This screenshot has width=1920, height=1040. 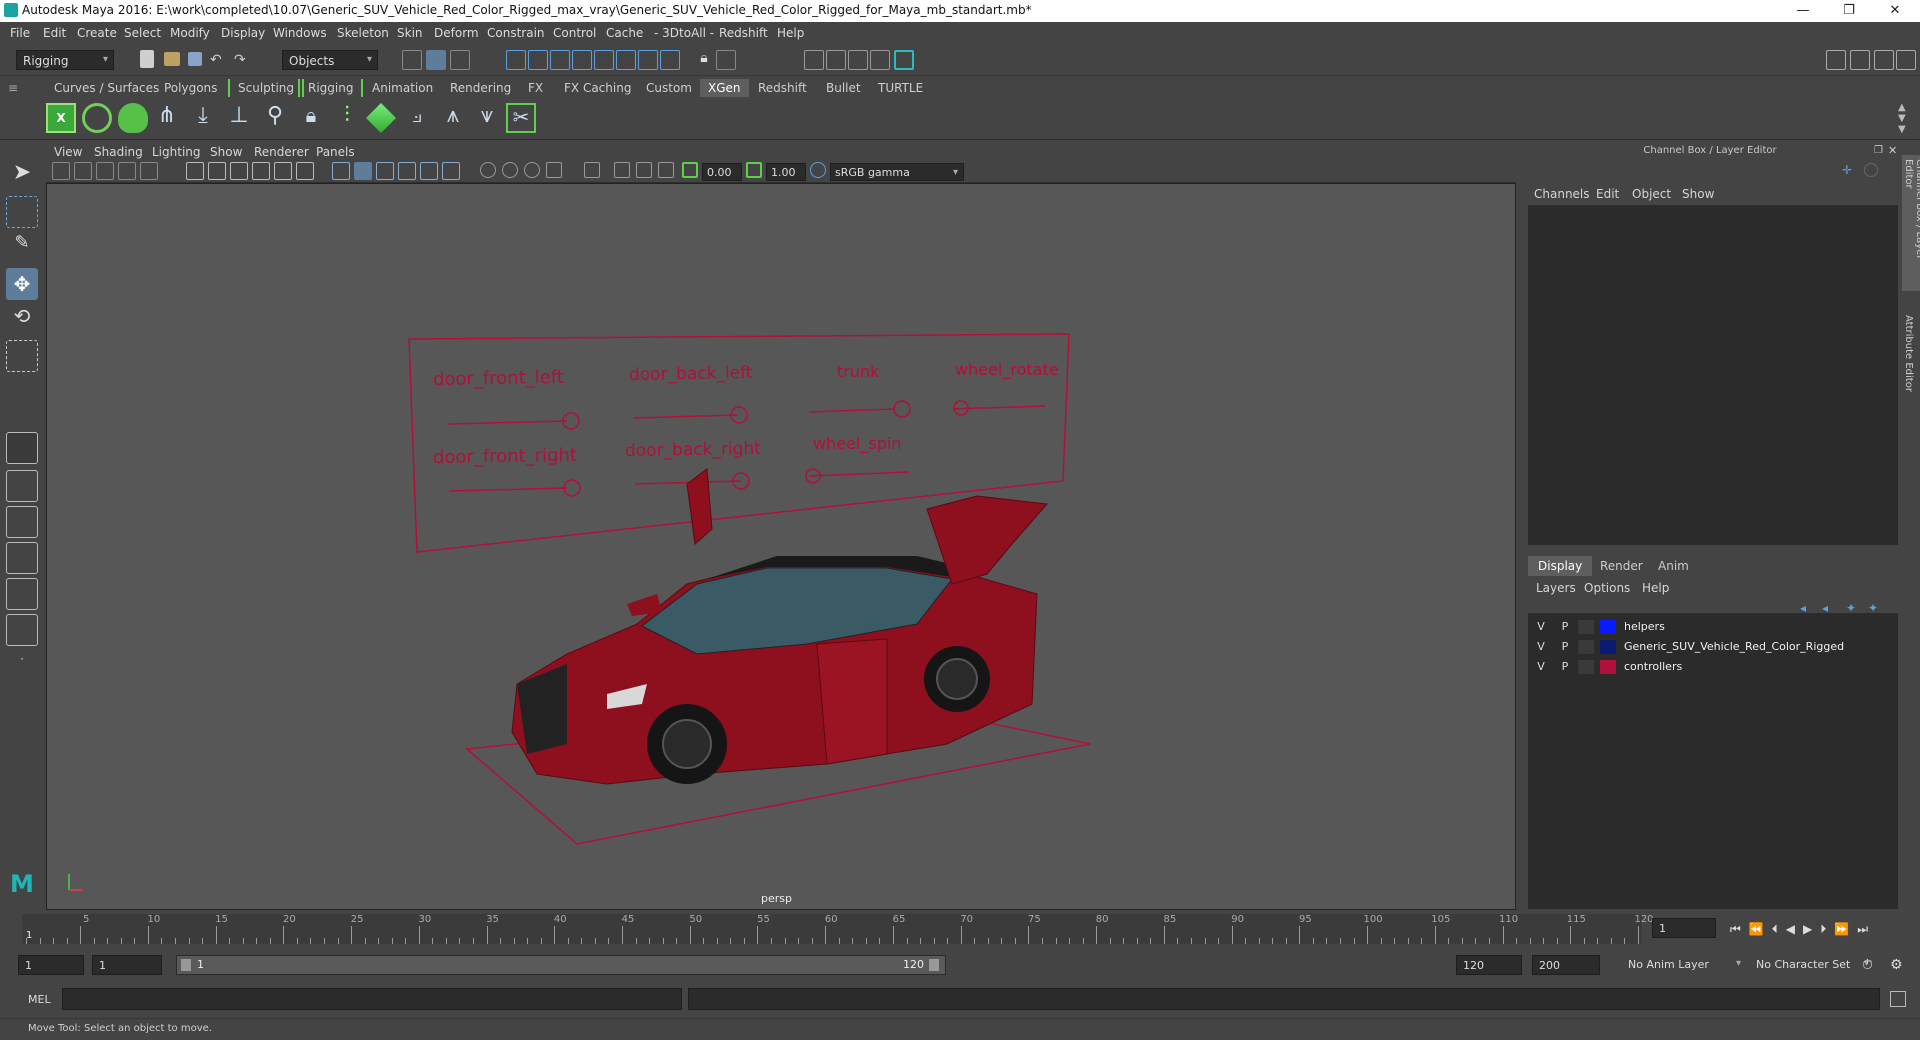 What do you see at coordinates (54, 33) in the screenshot?
I see `menu-edit: Edit` at bounding box center [54, 33].